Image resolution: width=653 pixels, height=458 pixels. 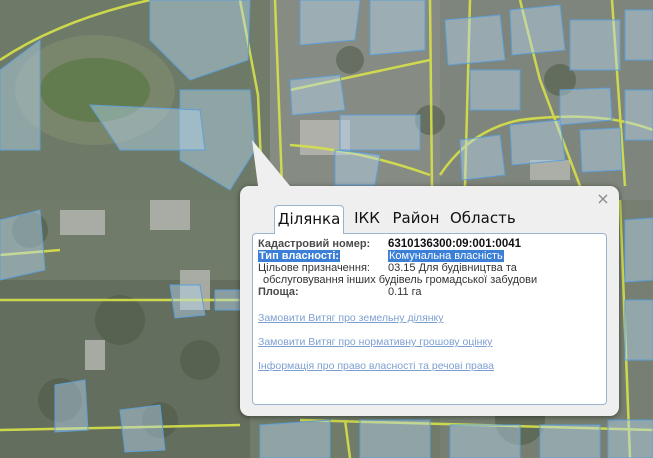 I want to click on cadastral-number: 6310136300:09:001:0041, so click(x=455, y=244).